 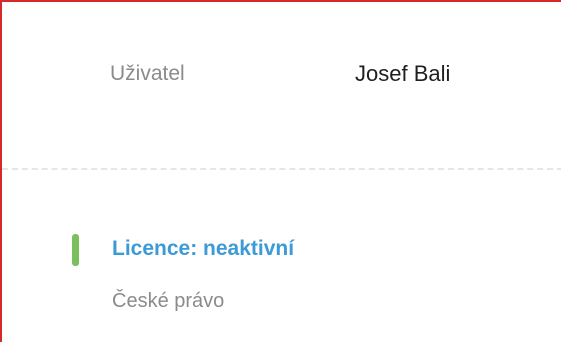 I want to click on license-status-indicator, so click(x=75, y=250).